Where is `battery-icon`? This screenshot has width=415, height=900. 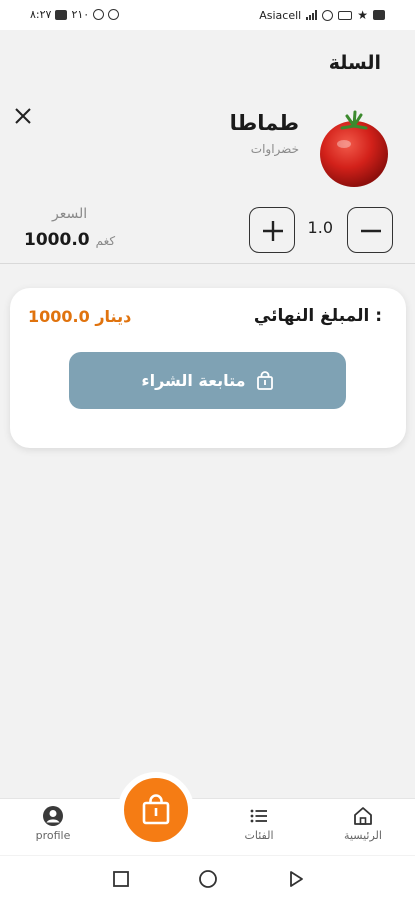
battery-icon is located at coordinates (345, 15).